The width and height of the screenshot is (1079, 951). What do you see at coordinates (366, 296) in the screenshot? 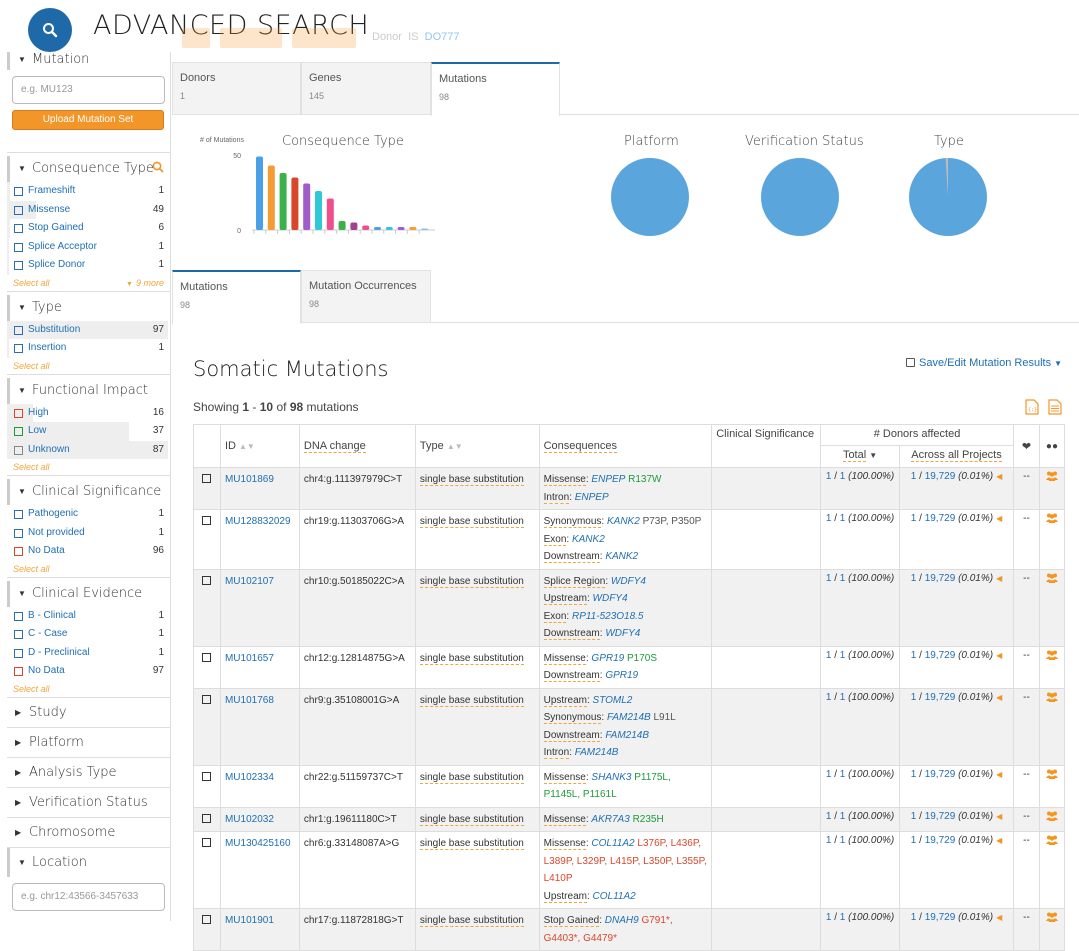
I see `tab-mutation-occurrences: Mutation Occurrences 98` at bounding box center [366, 296].